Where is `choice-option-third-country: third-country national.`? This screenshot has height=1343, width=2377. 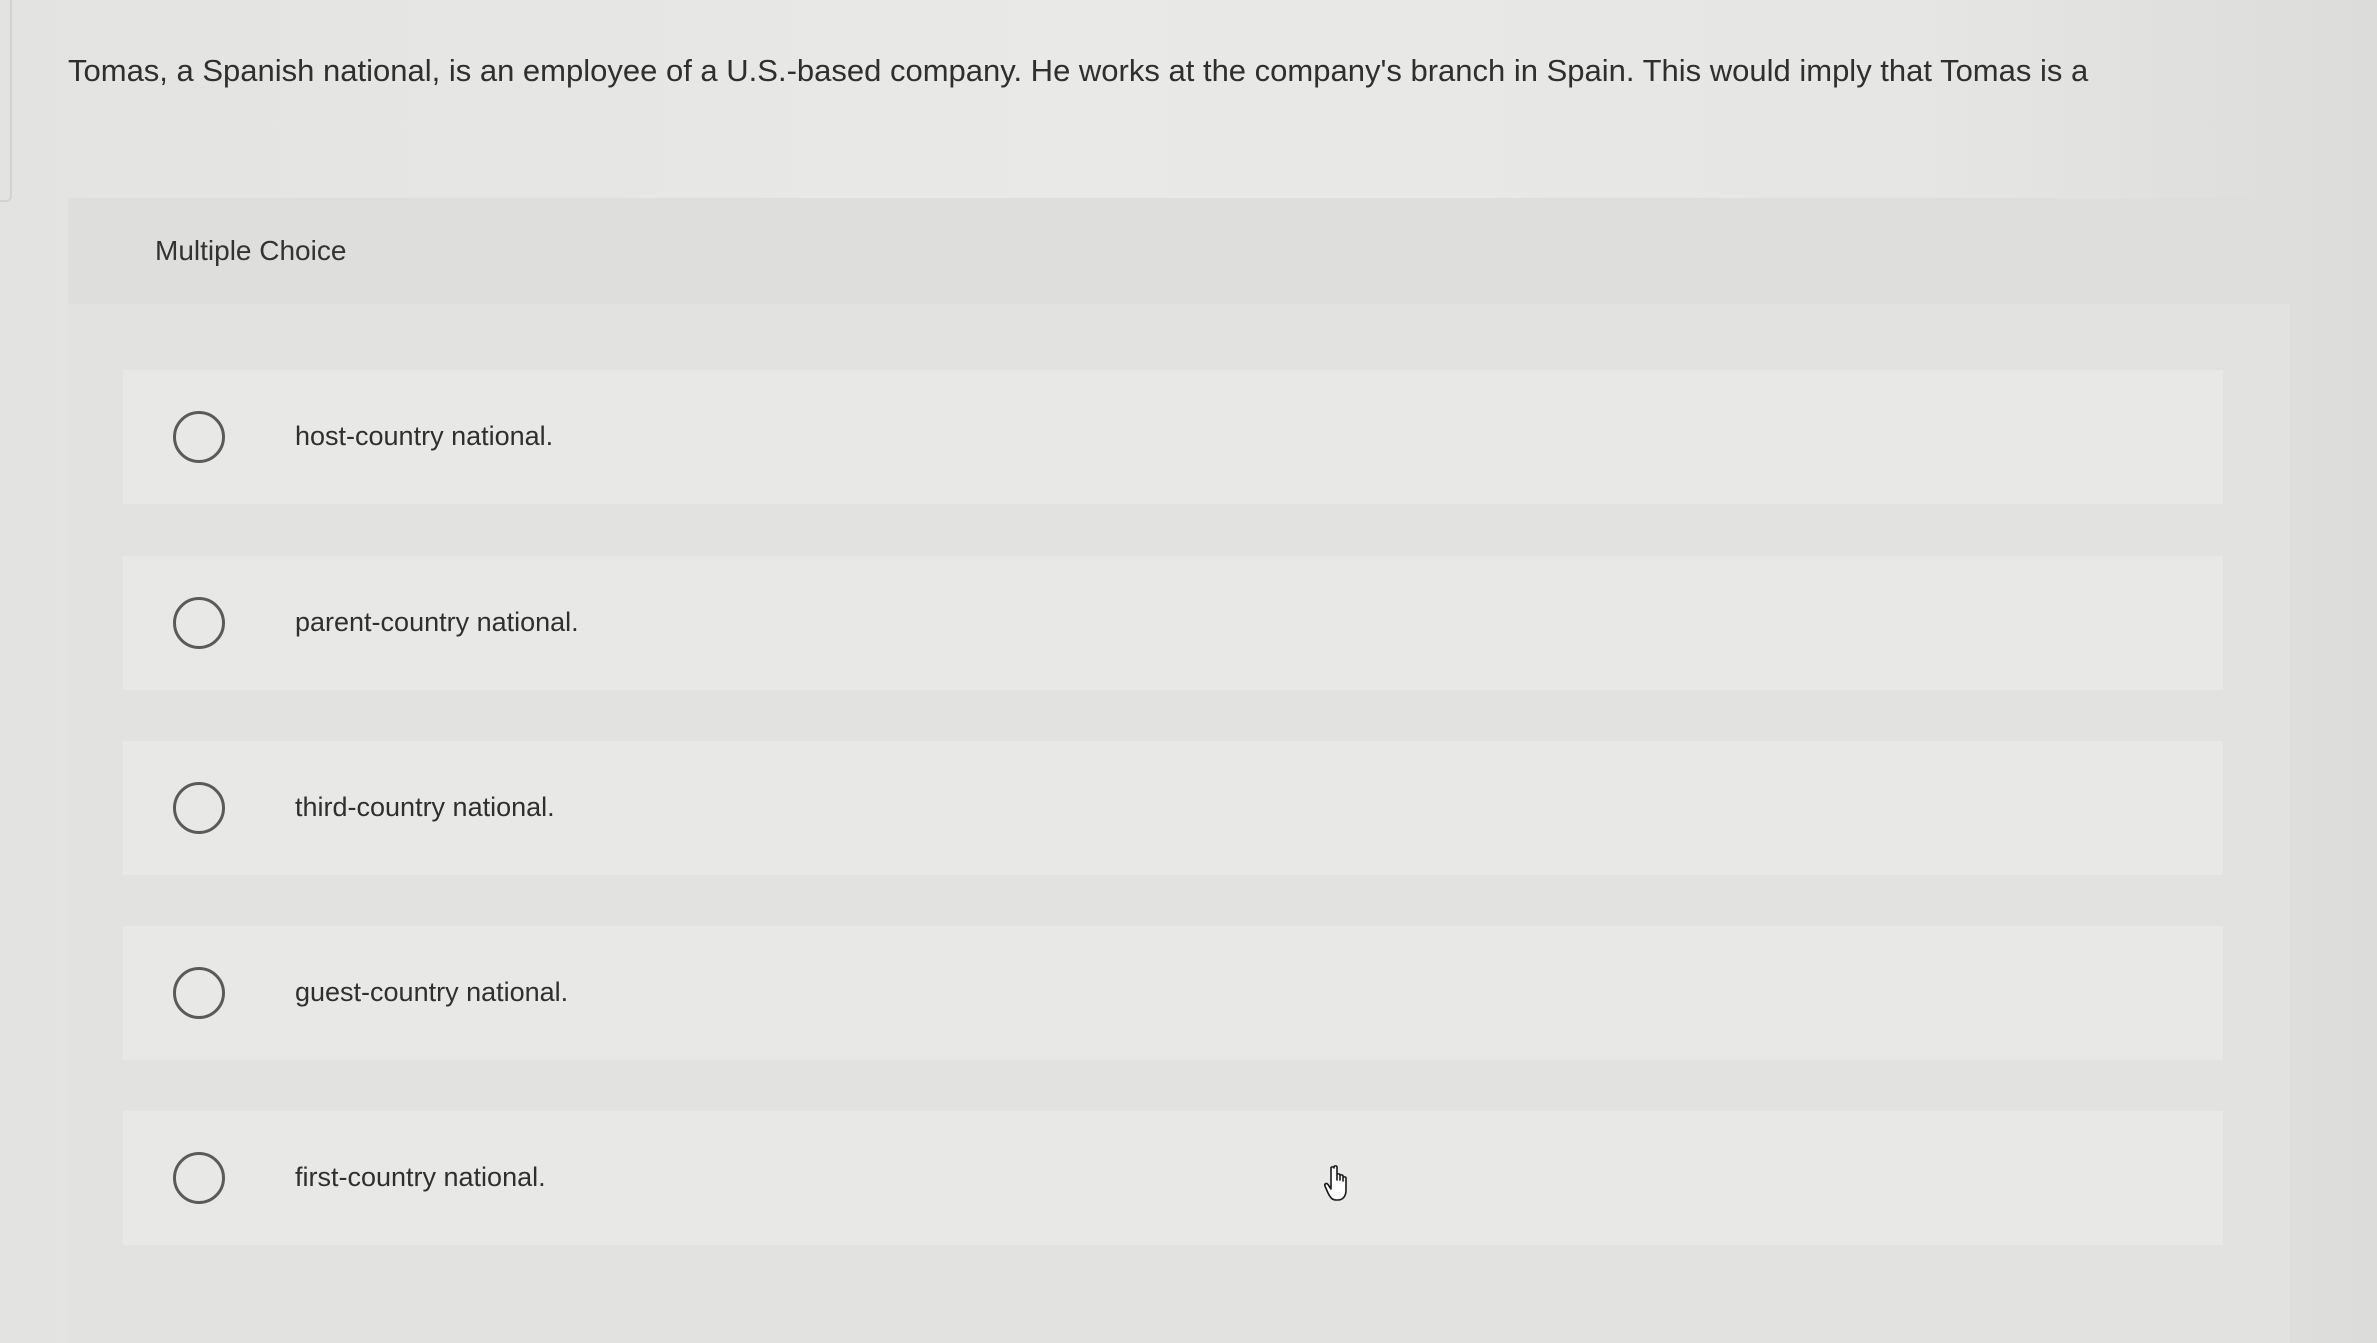 choice-option-third-country: third-country national. is located at coordinates (1173, 808).